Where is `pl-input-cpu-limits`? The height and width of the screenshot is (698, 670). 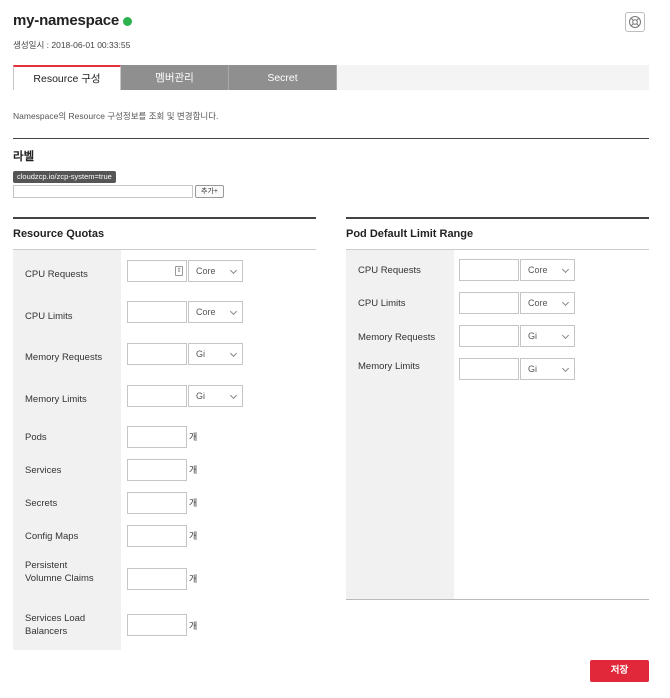
pl-input-cpu-limits is located at coordinates (489, 303).